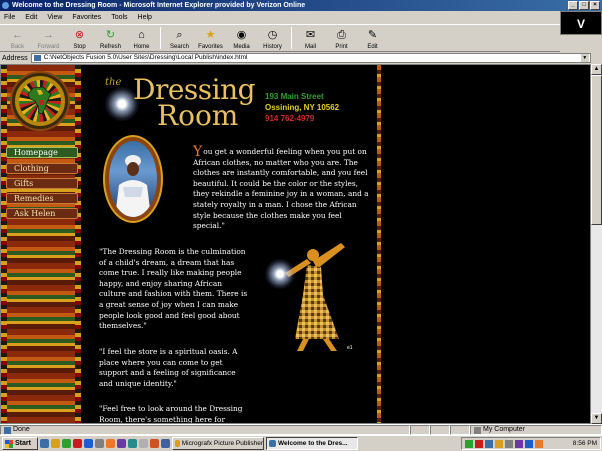 The width and height of the screenshot is (602, 451). What do you see at coordinates (39, 100) in the screenshot?
I see `africa-map-icon` at bounding box center [39, 100].